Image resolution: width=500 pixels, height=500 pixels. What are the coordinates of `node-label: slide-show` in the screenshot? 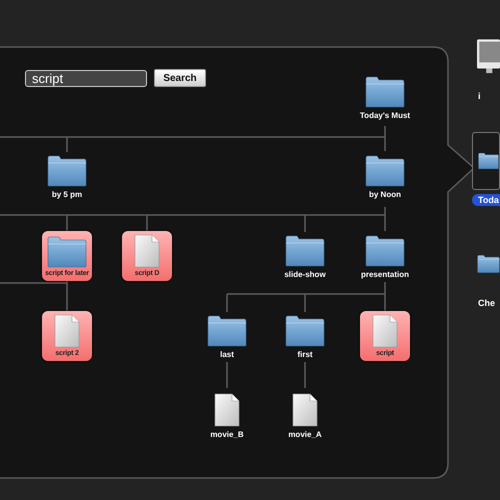 It's located at (305, 274).